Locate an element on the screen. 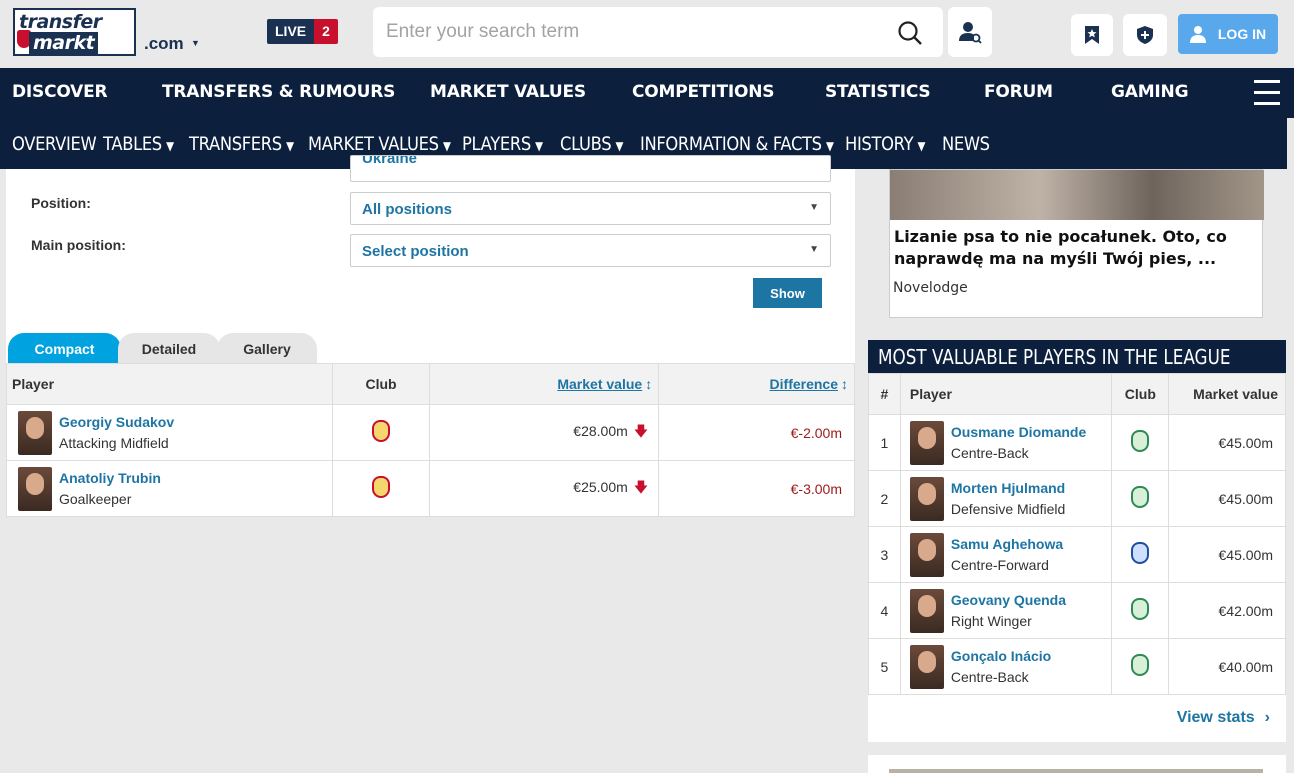 The height and width of the screenshot is (773, 1294). search-input is located at coordinates (628, 32).